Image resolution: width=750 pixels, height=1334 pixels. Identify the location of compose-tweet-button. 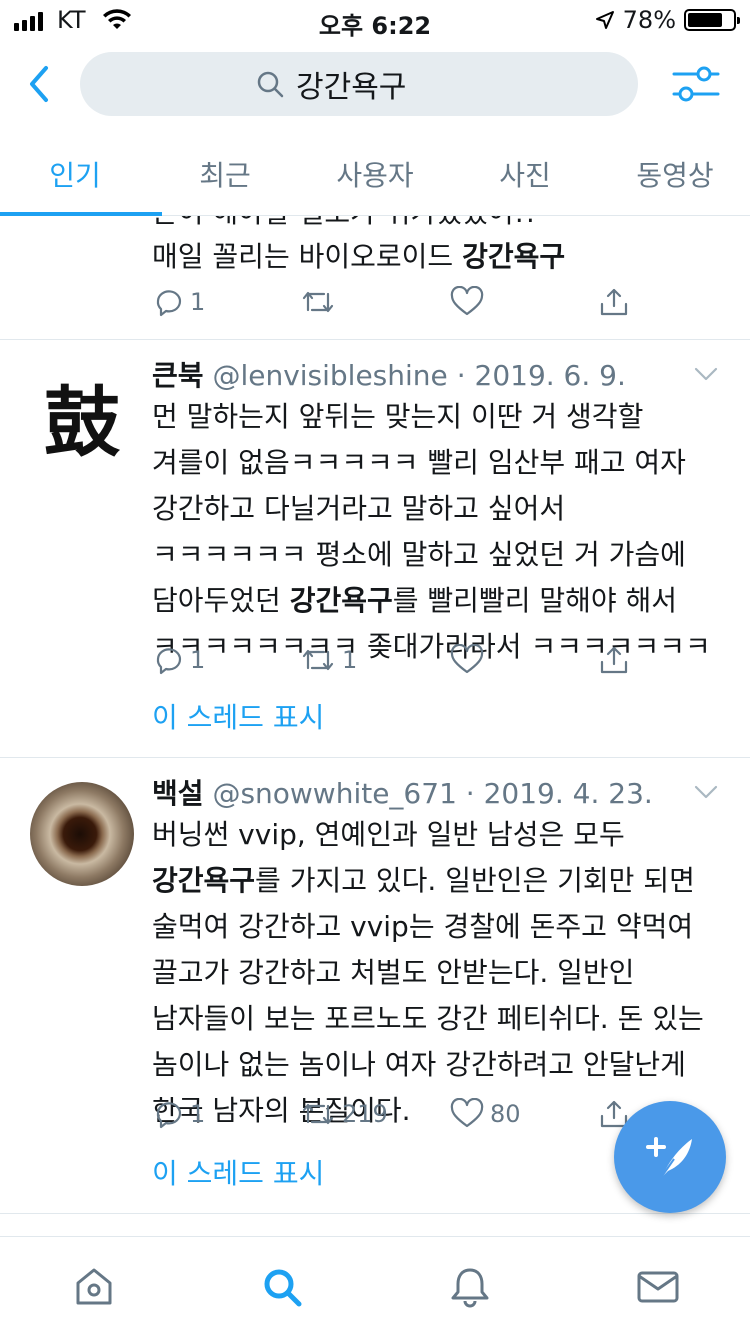
(670, 1157).